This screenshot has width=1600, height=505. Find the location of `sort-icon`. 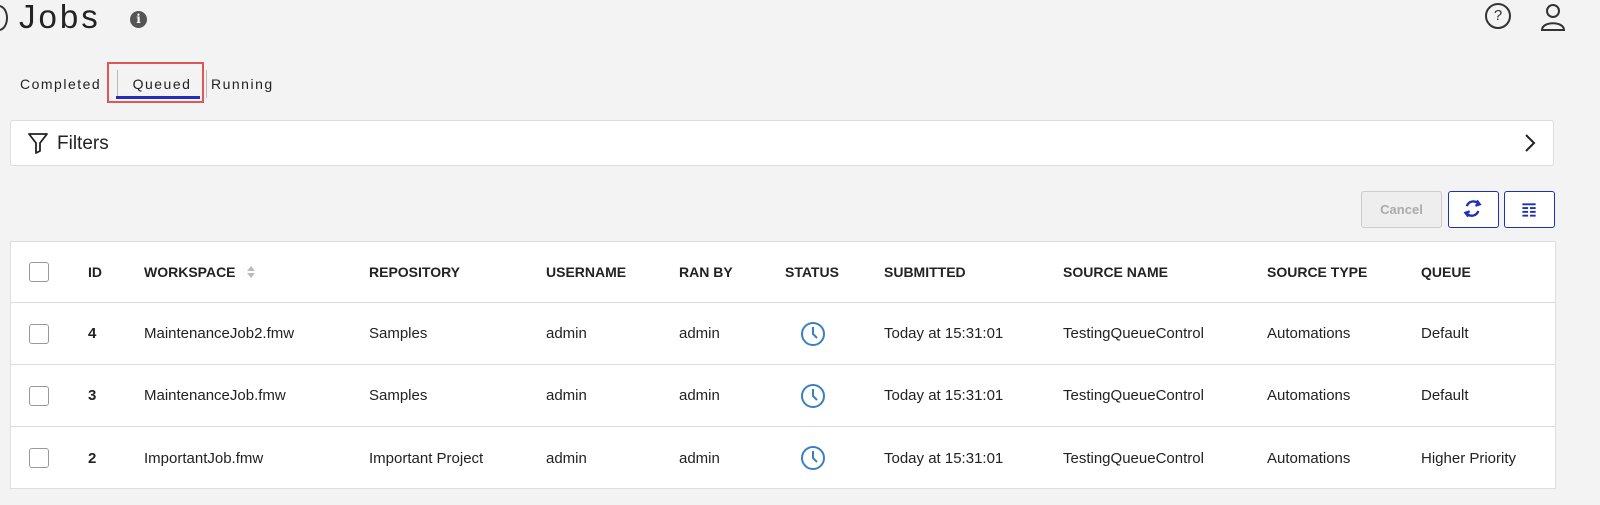

sort-icon is located at coordinates (251, 272).